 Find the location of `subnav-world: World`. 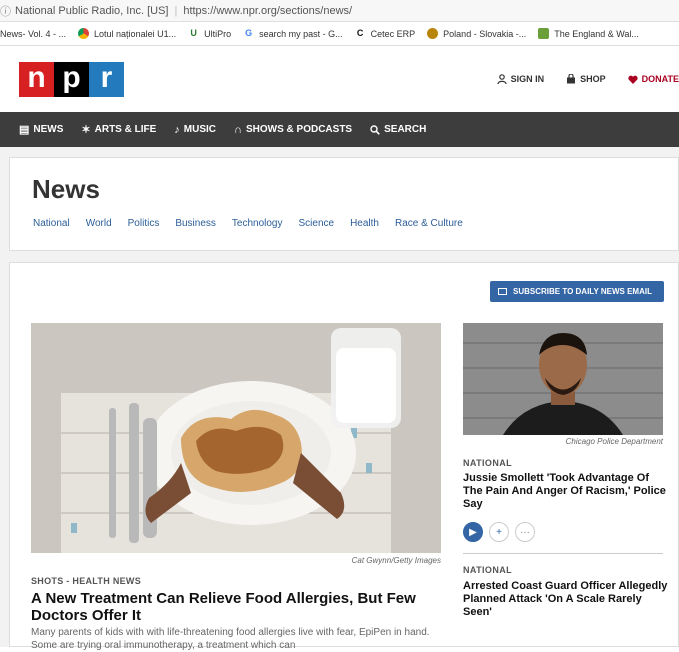

subnav-world: World is located at coordinates (99, 223).